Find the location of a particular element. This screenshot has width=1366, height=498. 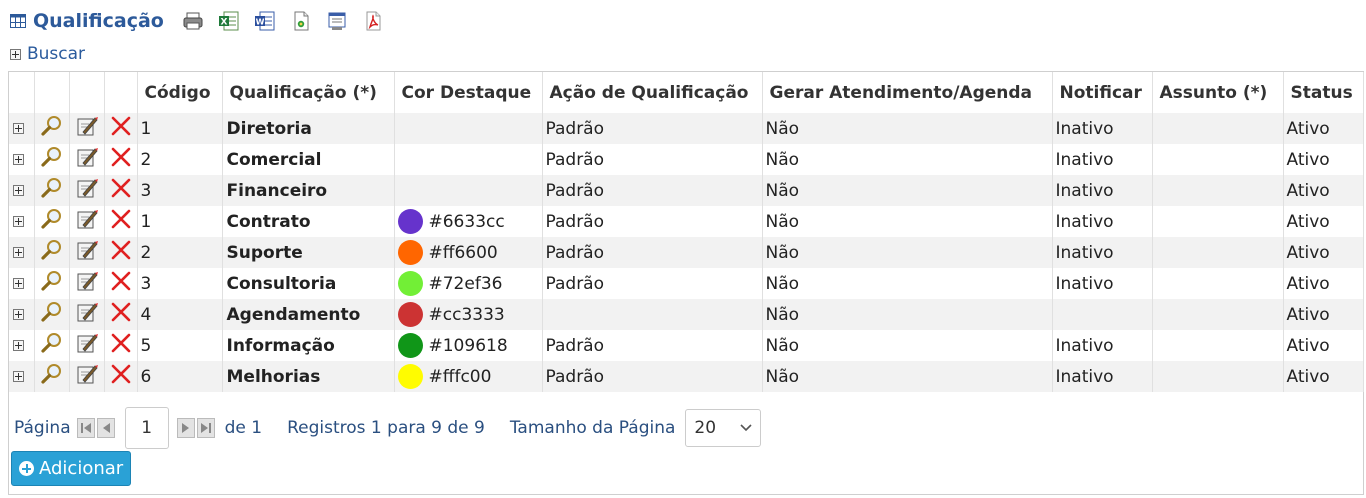

table-row: 4 Agendamento #cc3333 Não Ativo is located at coordinates (686, 314).